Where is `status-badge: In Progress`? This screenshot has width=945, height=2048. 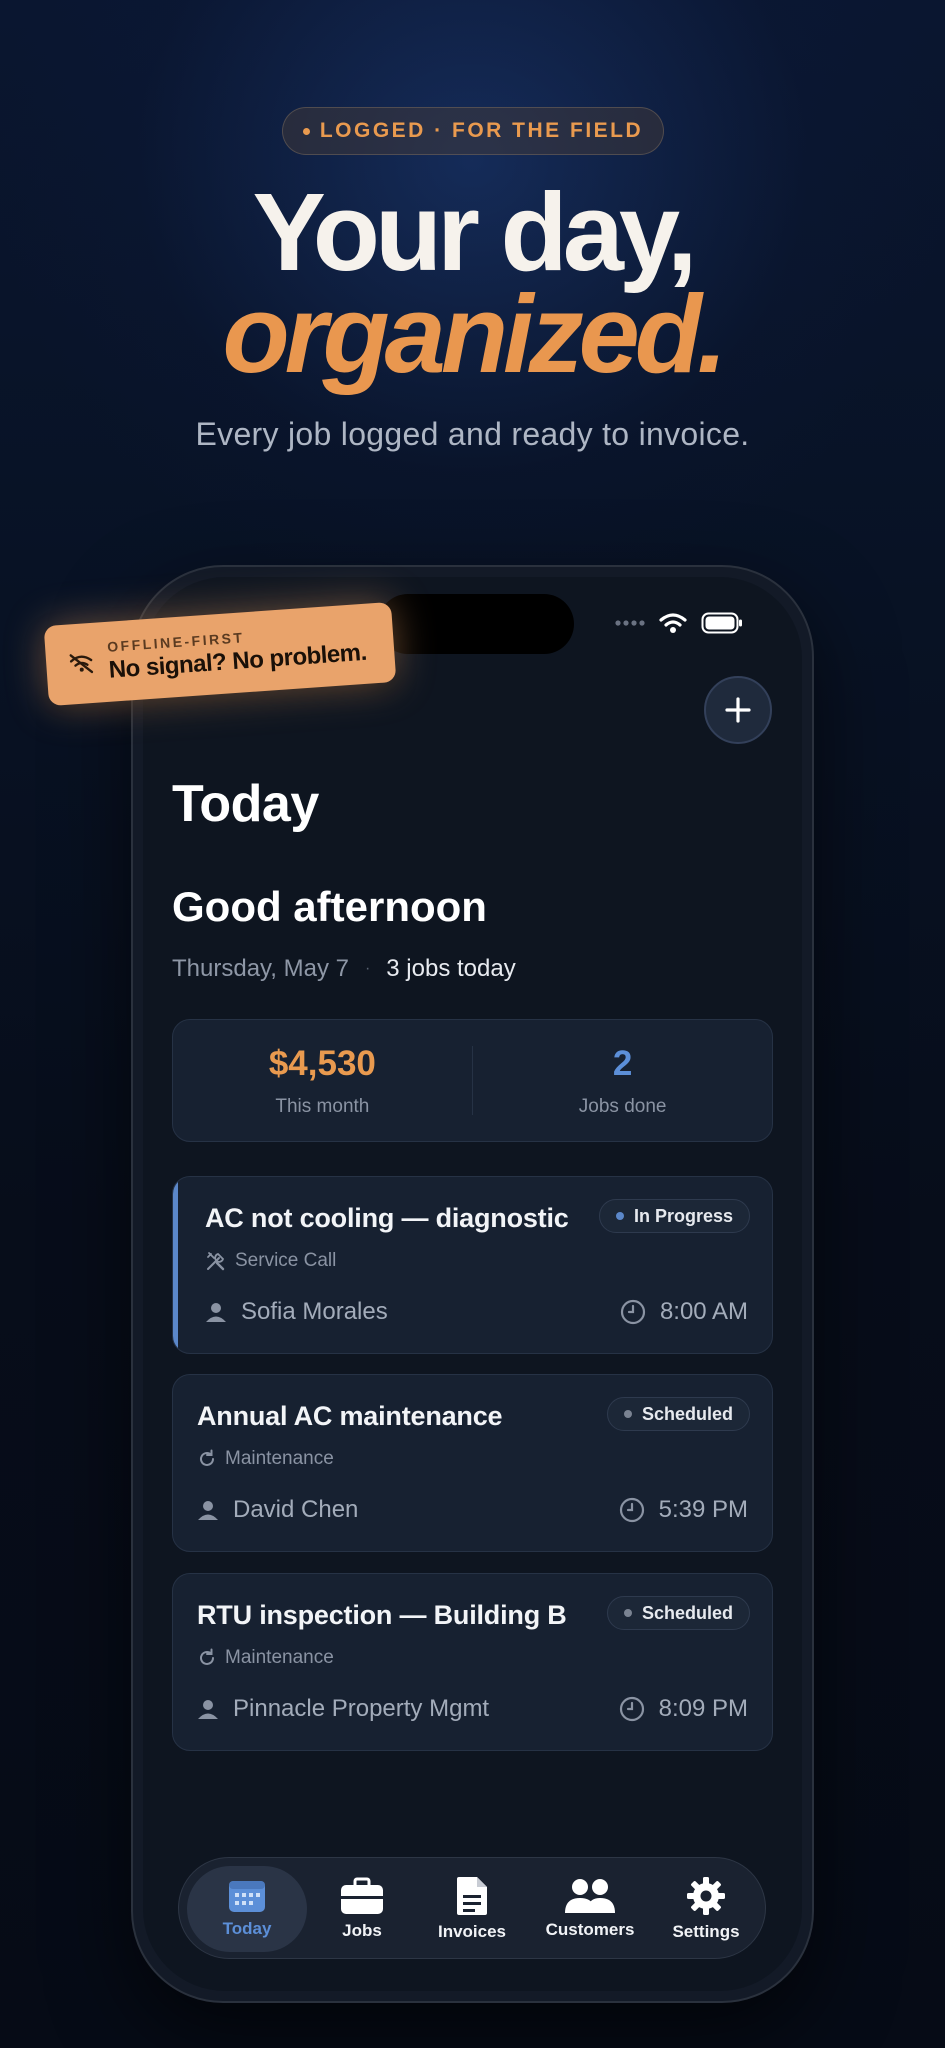
status-badge: In Progress is located at coordinates (674, 1216).